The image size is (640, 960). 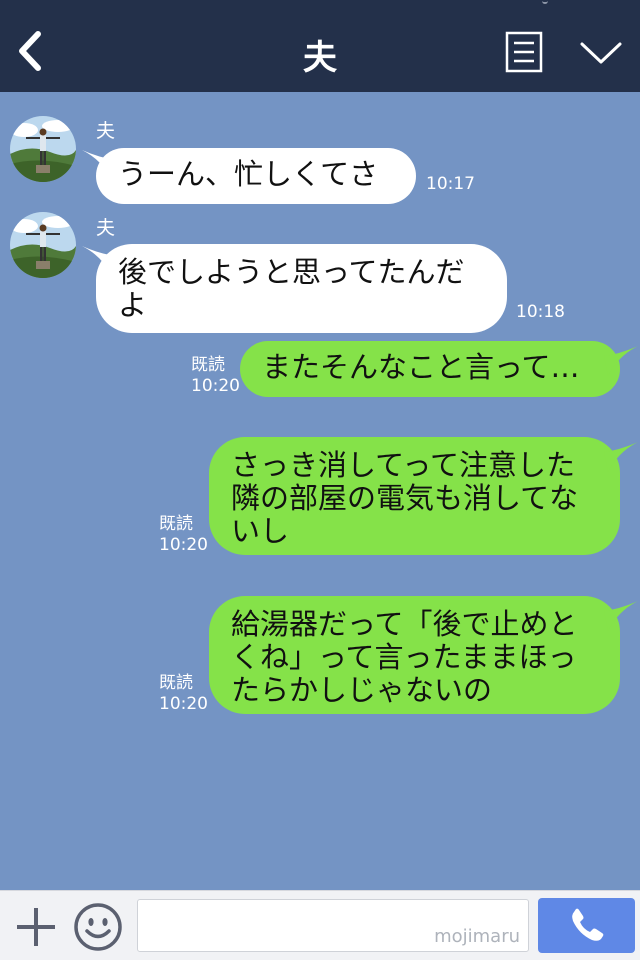 I want to click on notes-icon, so click(x=524, y=52).